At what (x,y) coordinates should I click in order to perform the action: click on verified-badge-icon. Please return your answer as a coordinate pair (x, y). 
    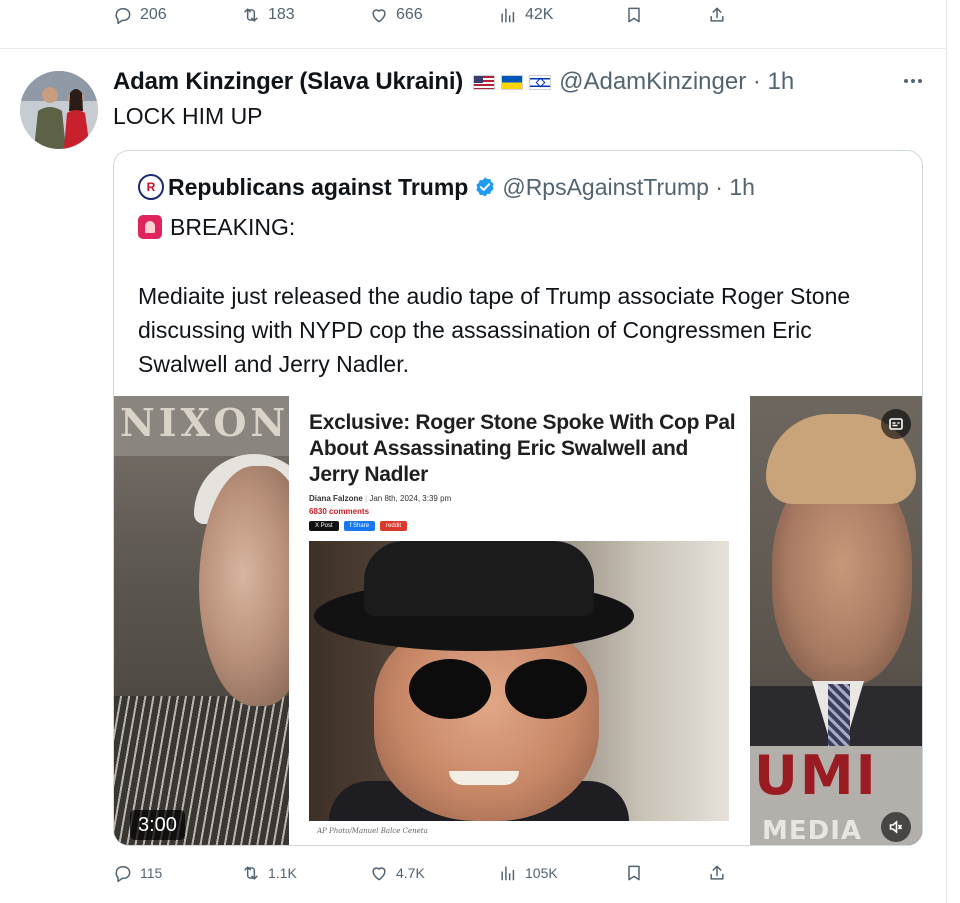
    Looking at the image, I should click on (485, 187).